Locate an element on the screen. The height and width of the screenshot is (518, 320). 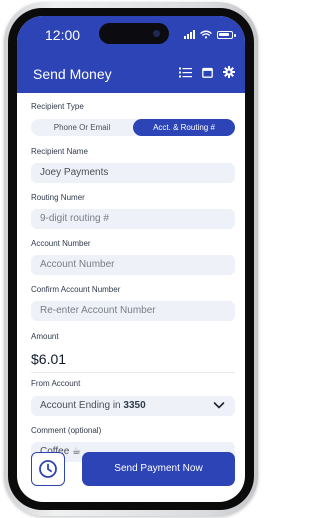
amount-label: Amount is located at coordinates (45, 336).